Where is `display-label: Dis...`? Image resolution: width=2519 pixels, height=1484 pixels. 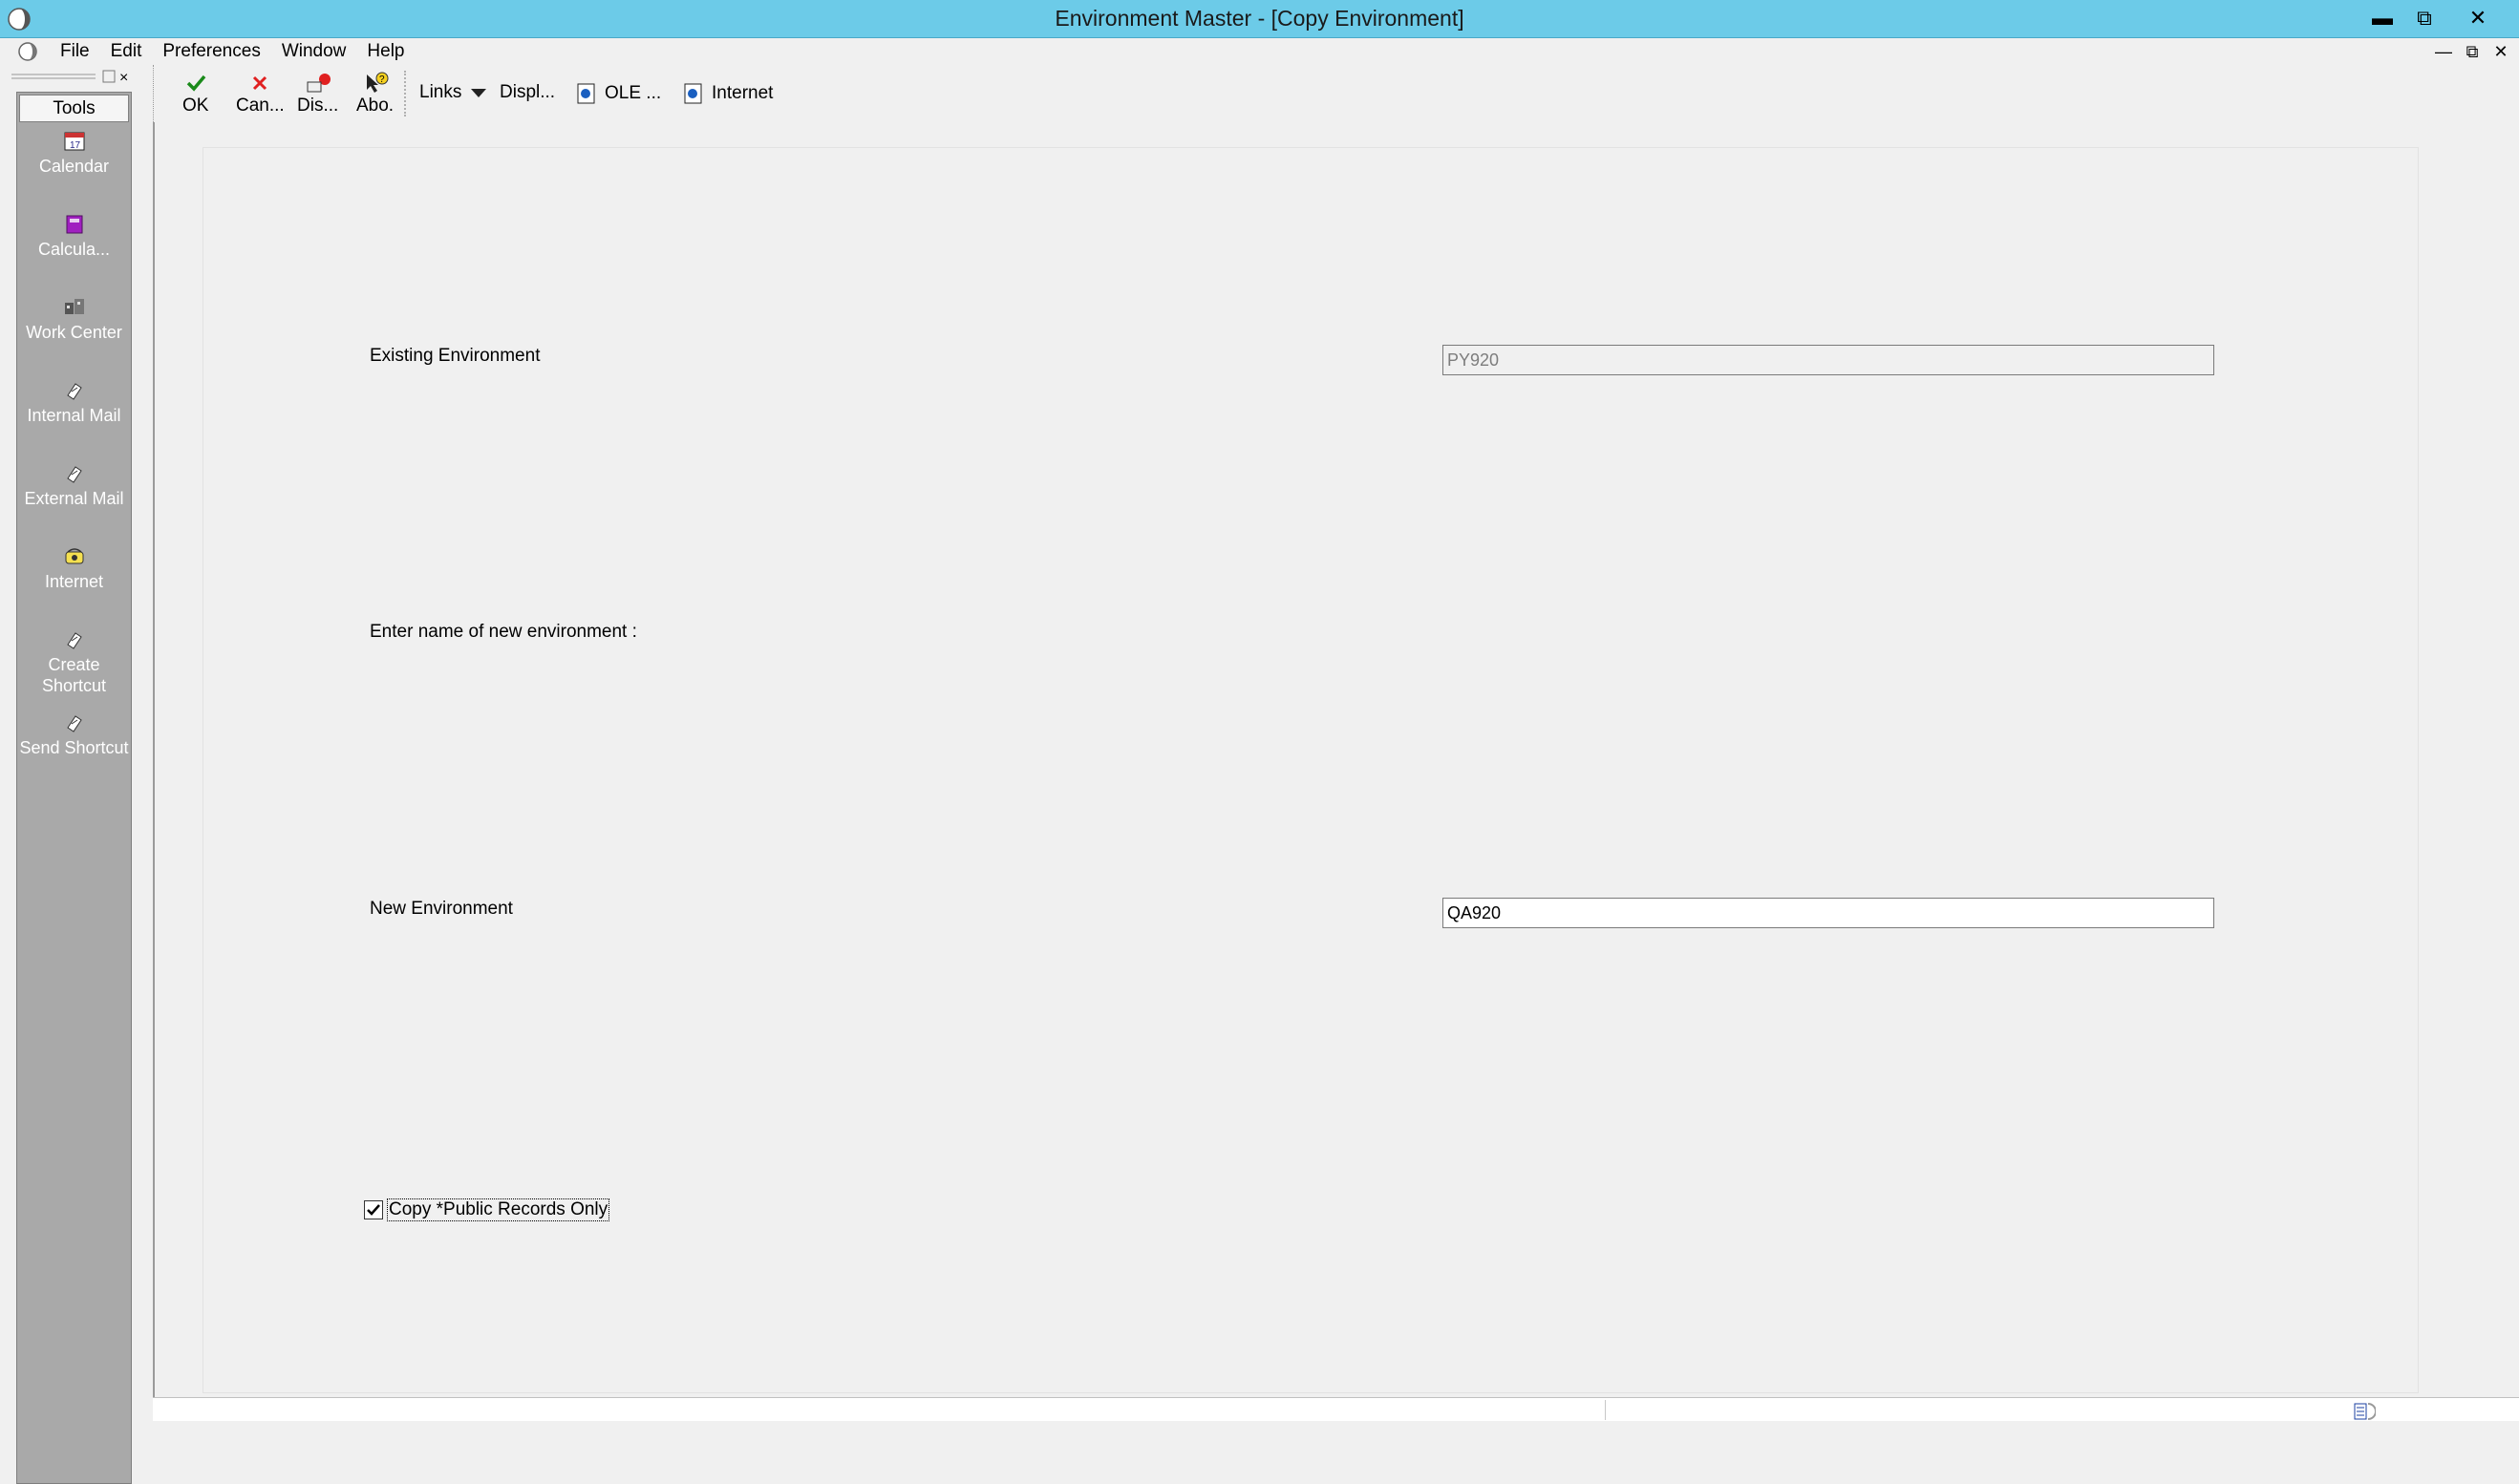
display-label: Dis... is located at coordinates (318, 106).